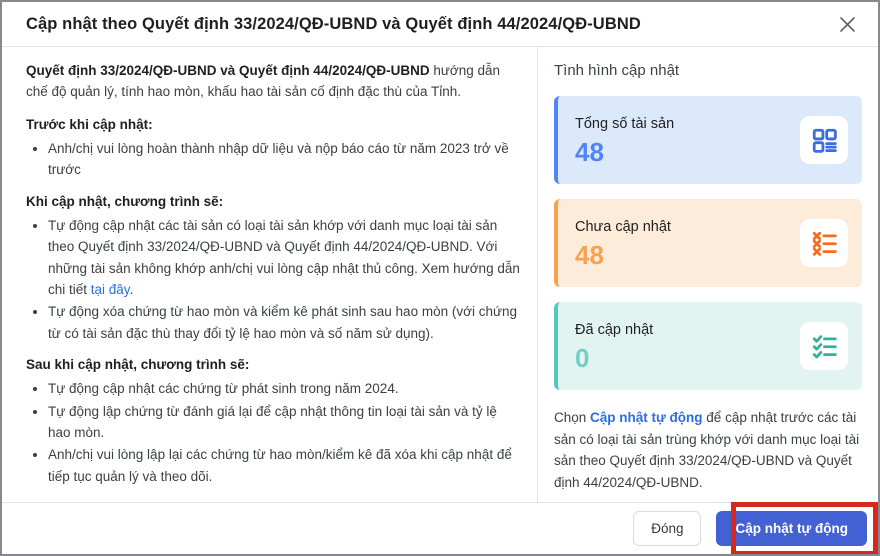 This screenshot has height=556, width=880. Describe the element at coordinates (572, 417) in the screenshot. I see `note-pre: Chọn` at that location.